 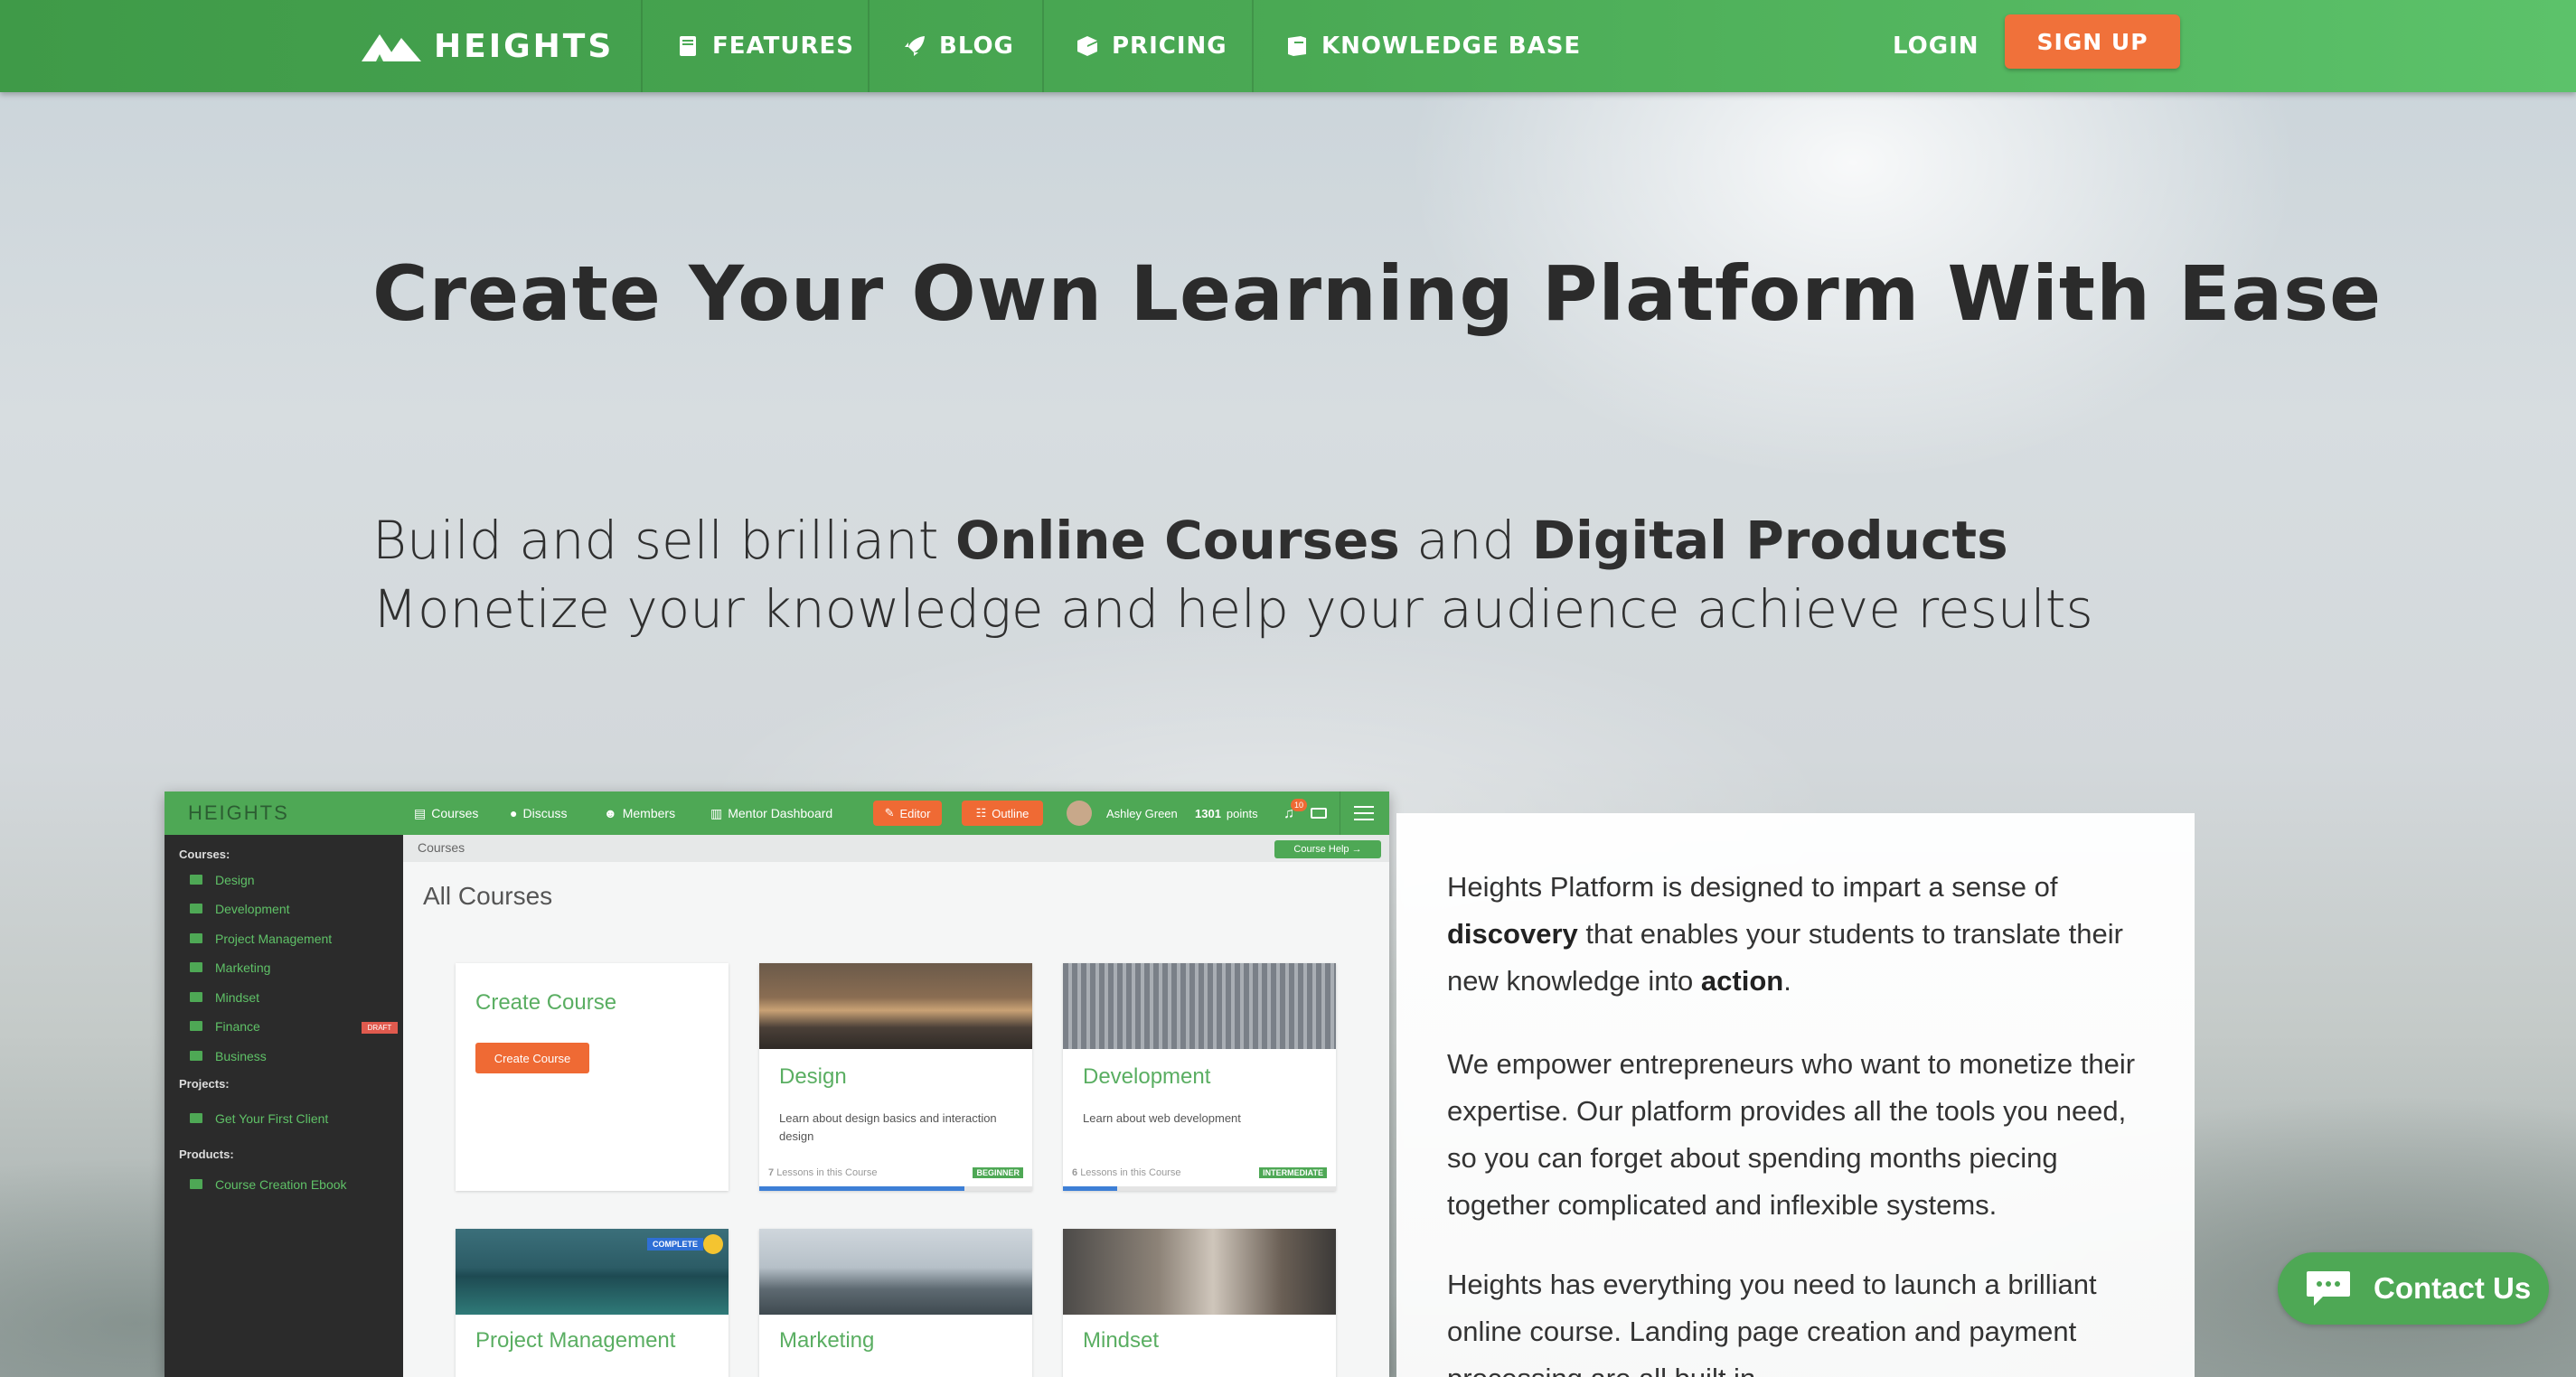 I want to click on lessons-count: 6, so click(x=1075, y=1172).